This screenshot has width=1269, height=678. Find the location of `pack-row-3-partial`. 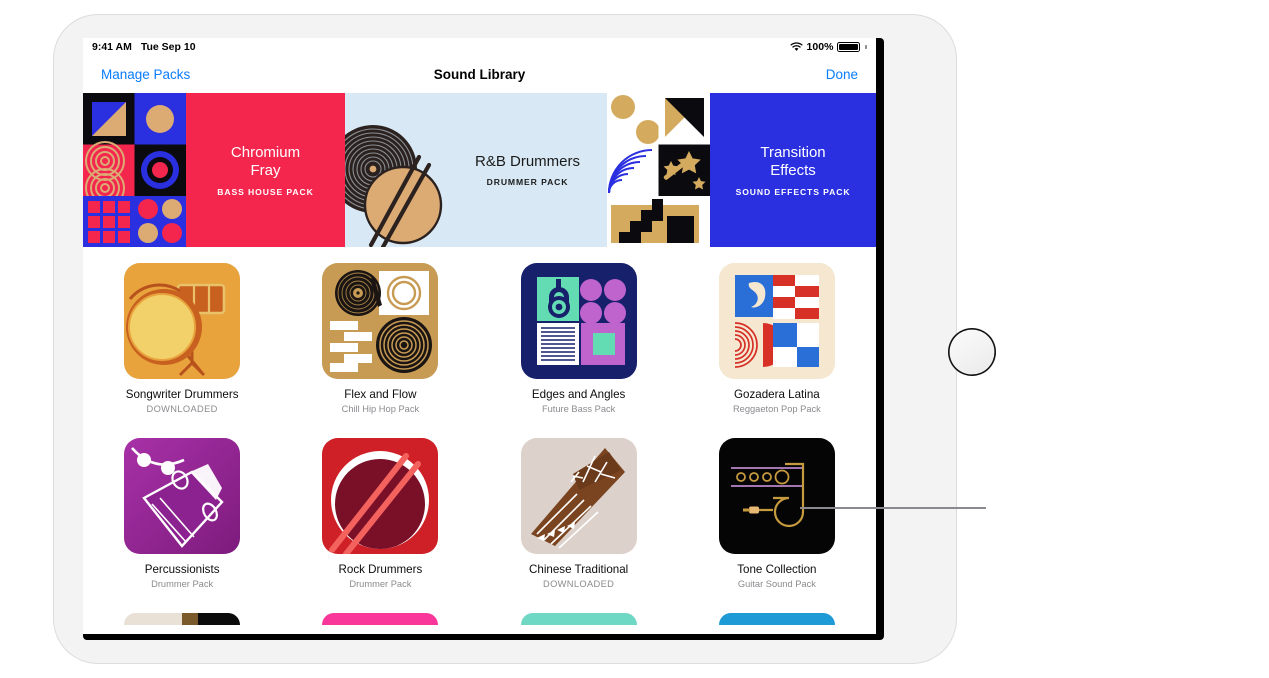

pack-row-3-partial is located at coordinates (479, 619).